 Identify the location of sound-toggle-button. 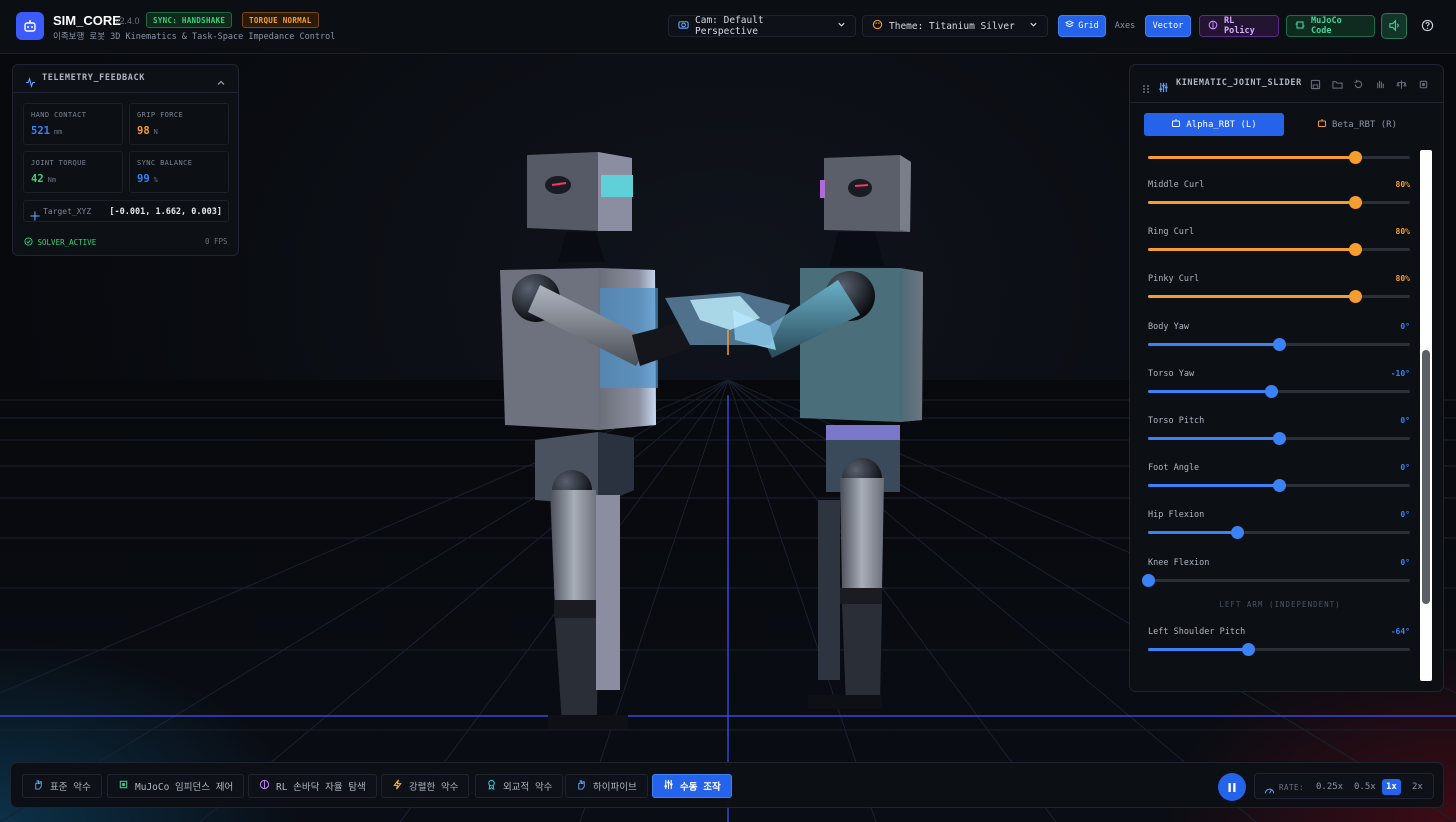
(1394, 26).